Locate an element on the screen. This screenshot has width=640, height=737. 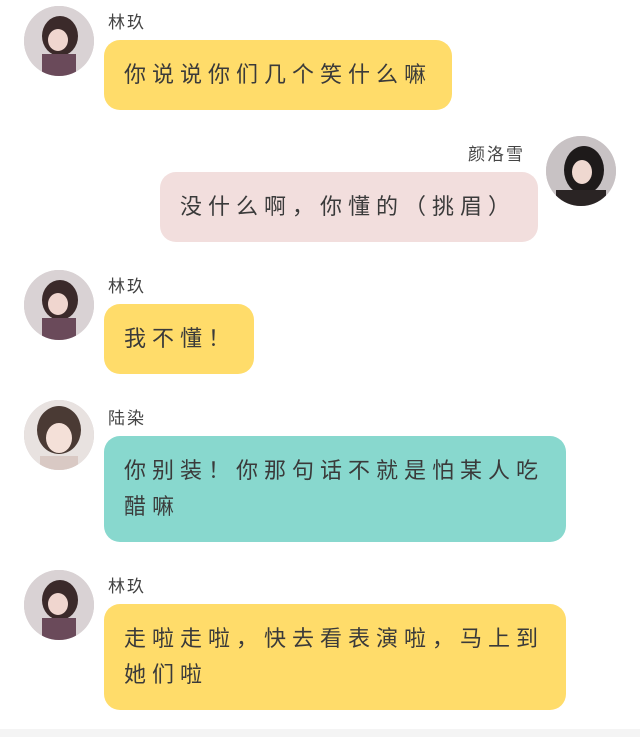
avatar-yanluoxue is located at coordinates (581, 171).